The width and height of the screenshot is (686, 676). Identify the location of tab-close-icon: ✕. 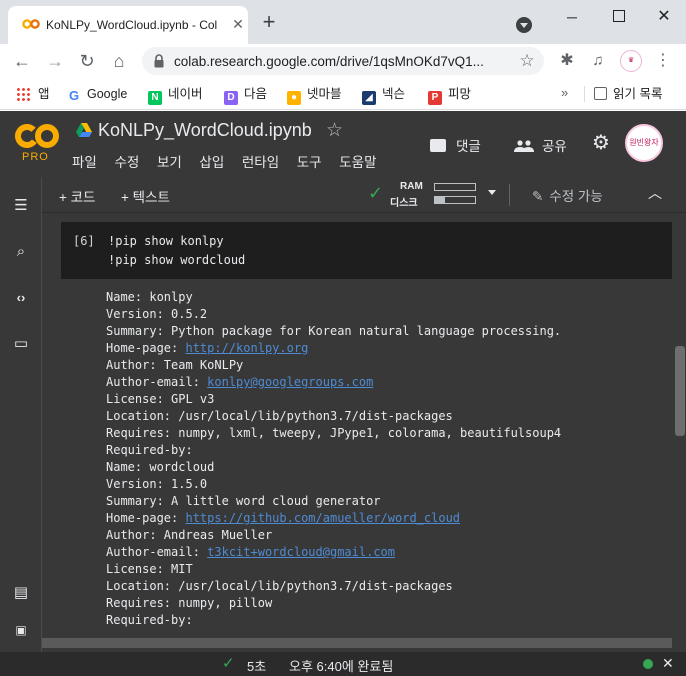
(238, 24).